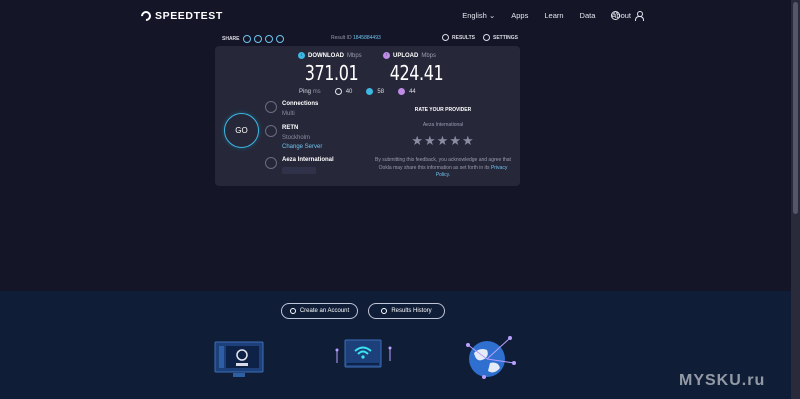 The width and height of the screenshot is (800, 399). I want to click on result-id: Result ID 1845884493, so click(356, 38).